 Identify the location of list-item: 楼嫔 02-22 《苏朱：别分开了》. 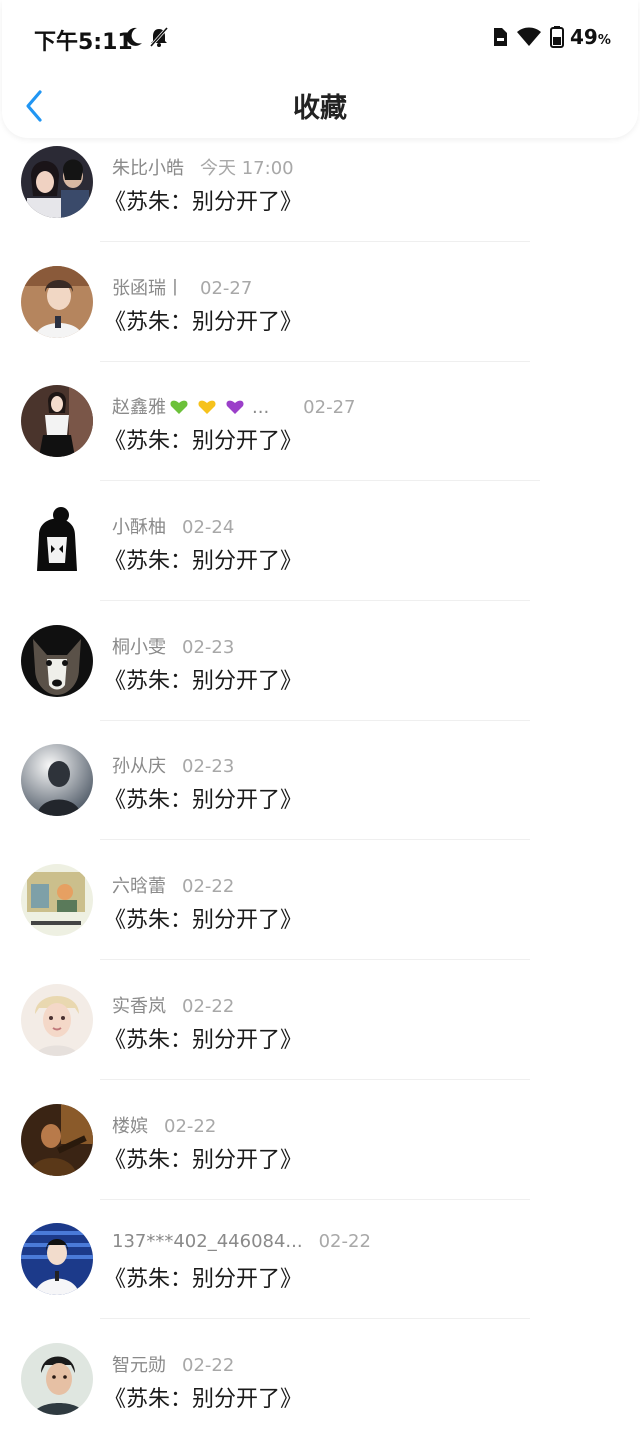
(320, 1139).